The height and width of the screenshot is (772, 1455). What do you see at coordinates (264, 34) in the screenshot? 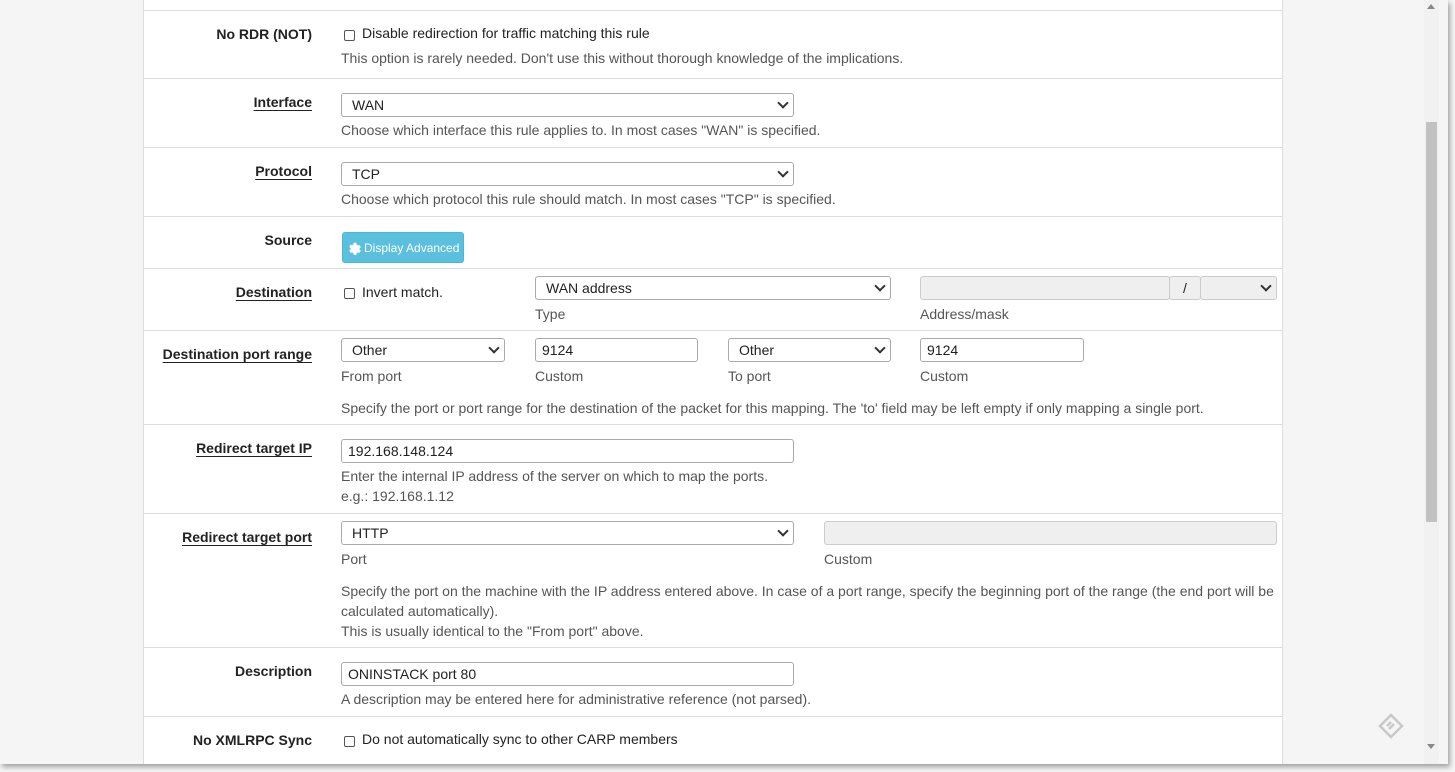
I see `no-rdr-label: No RDR (NOT)` at bounding box center [264, 34].